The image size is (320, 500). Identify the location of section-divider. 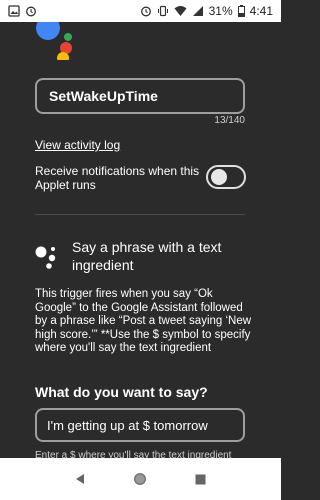
(140, 214).